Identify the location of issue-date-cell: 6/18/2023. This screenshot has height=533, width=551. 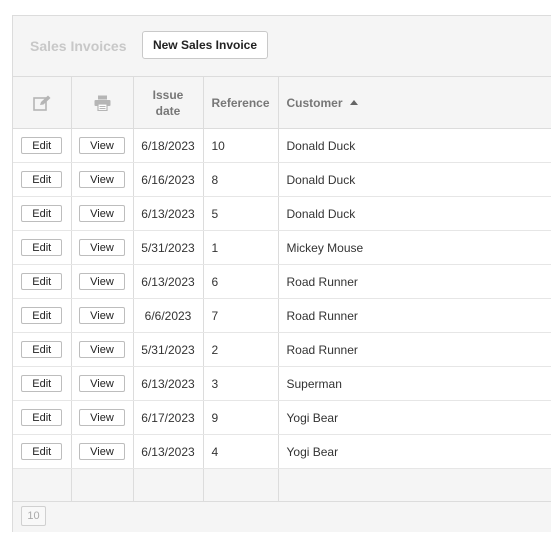
(168, 145).